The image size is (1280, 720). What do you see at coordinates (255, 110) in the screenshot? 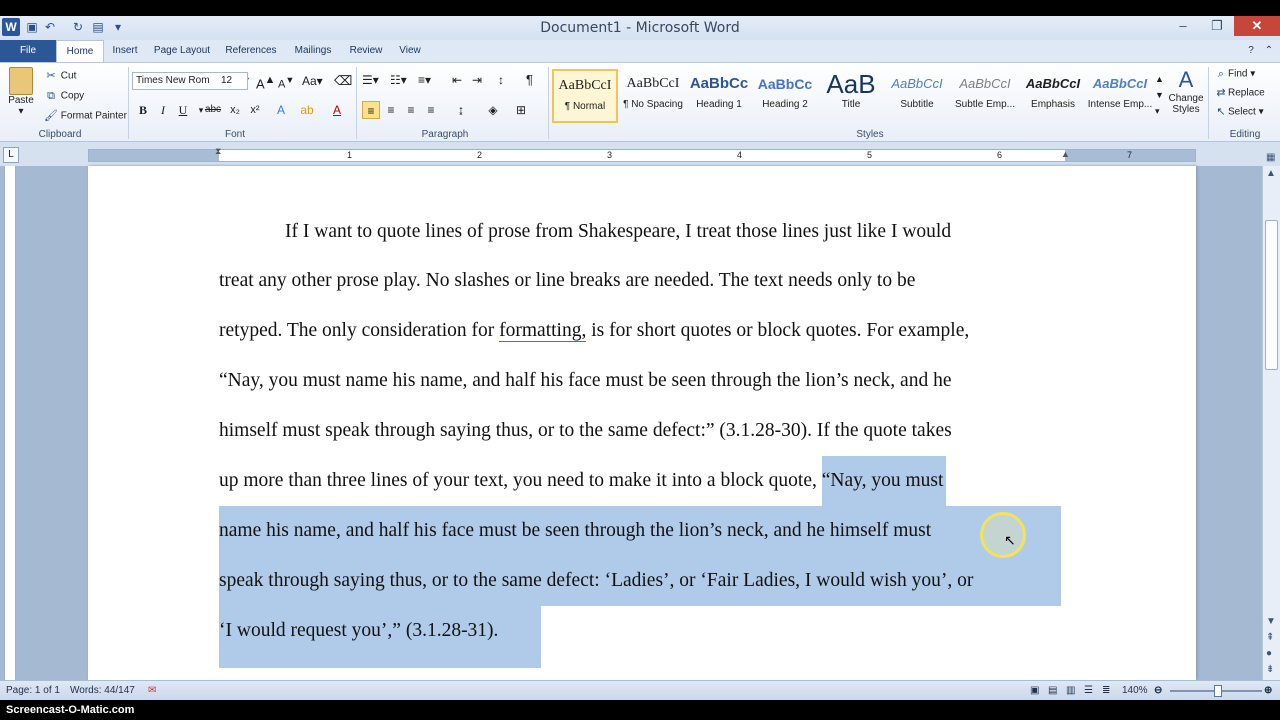
I see `superscript-button: x²` at bounding box center [255, 110].